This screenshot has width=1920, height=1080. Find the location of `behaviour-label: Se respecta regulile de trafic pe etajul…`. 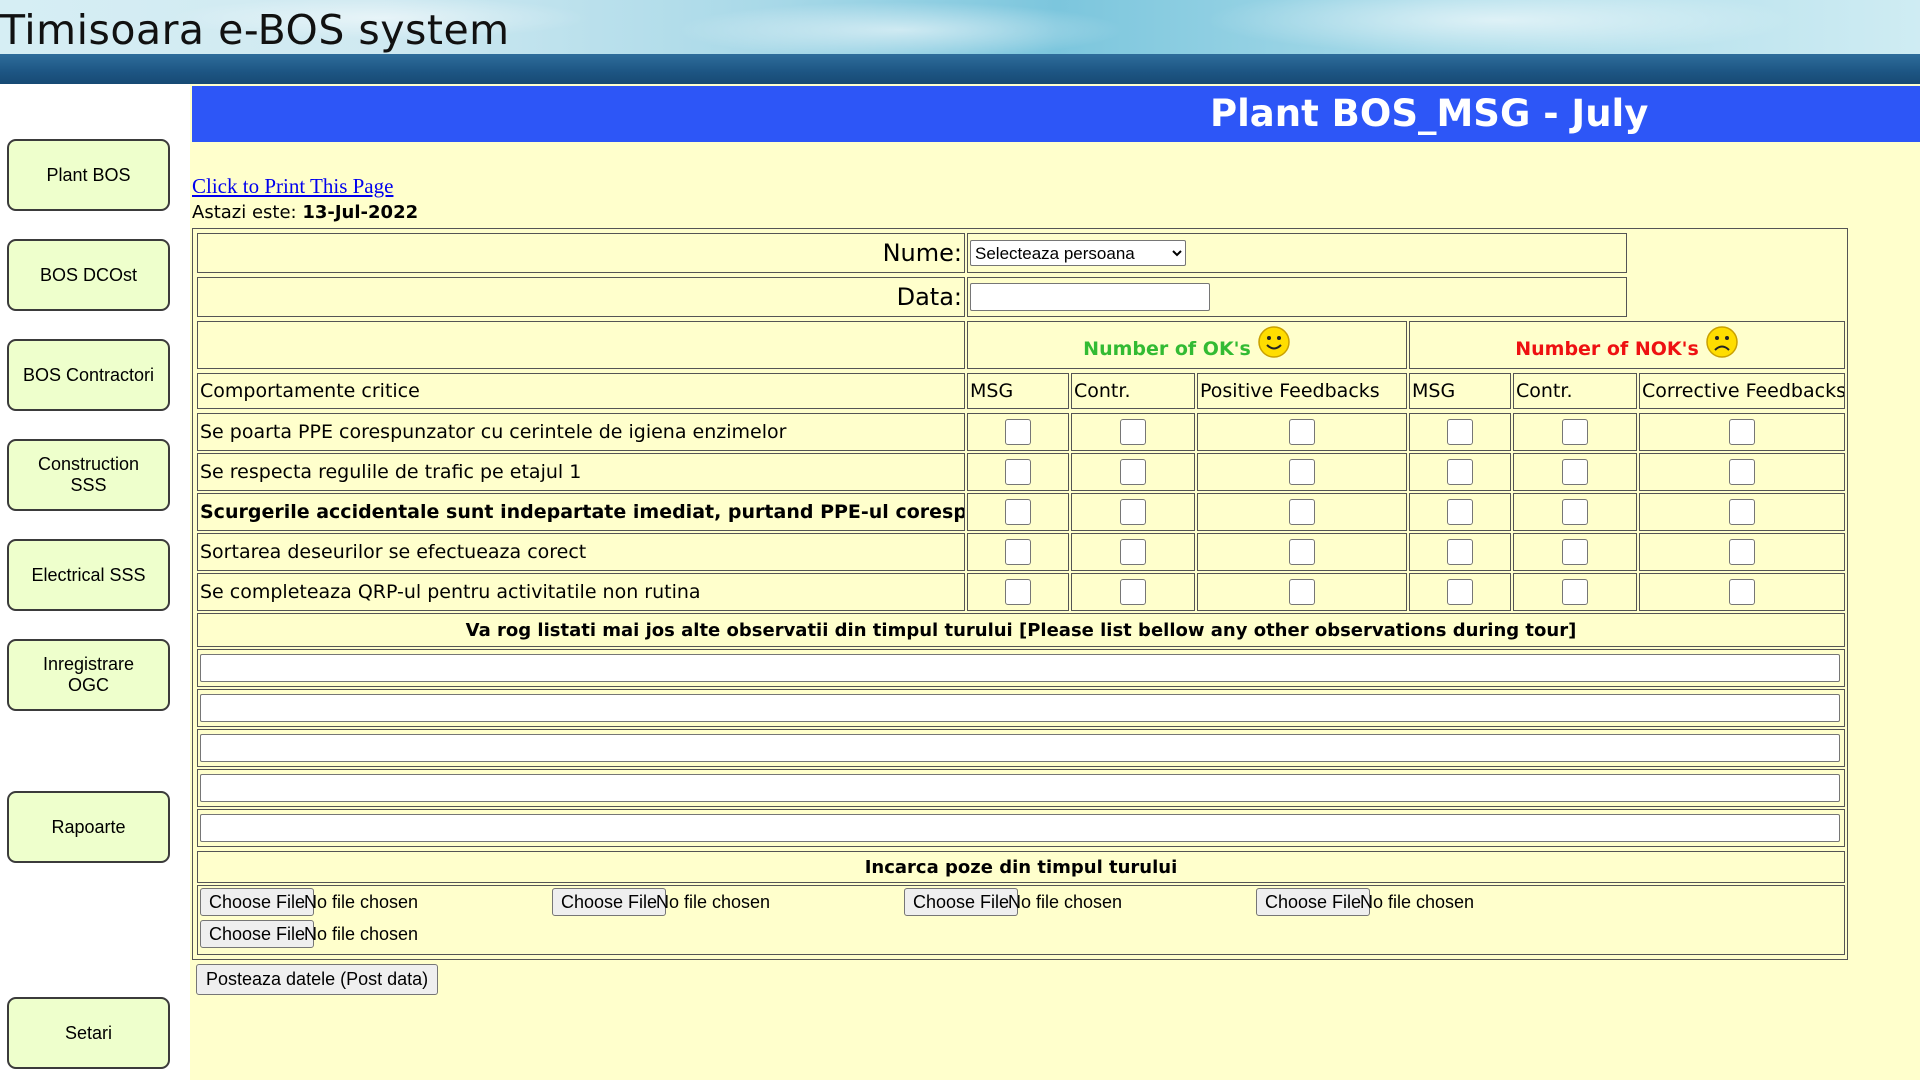

behaviour-label: Se respecta regulile de trafic pe etajul… is located at coordinates (581, 472).